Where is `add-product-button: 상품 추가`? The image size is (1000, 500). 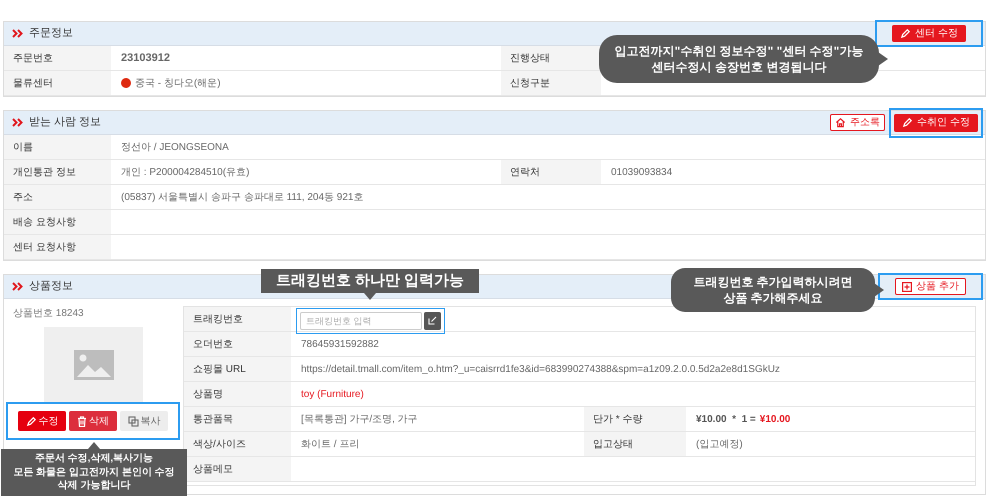
add-product-button: 상품 추가 is located at coordinates (930, 286).